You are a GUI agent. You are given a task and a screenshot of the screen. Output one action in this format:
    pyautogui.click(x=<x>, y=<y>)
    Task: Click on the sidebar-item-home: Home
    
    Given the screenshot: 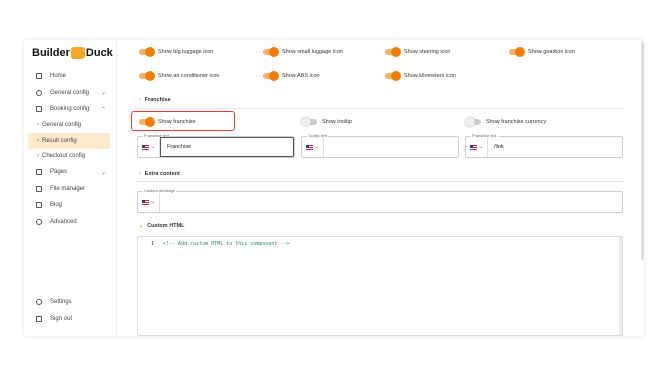 What is the action you would take?
    pyautogui.click(x=70, y=76)
    